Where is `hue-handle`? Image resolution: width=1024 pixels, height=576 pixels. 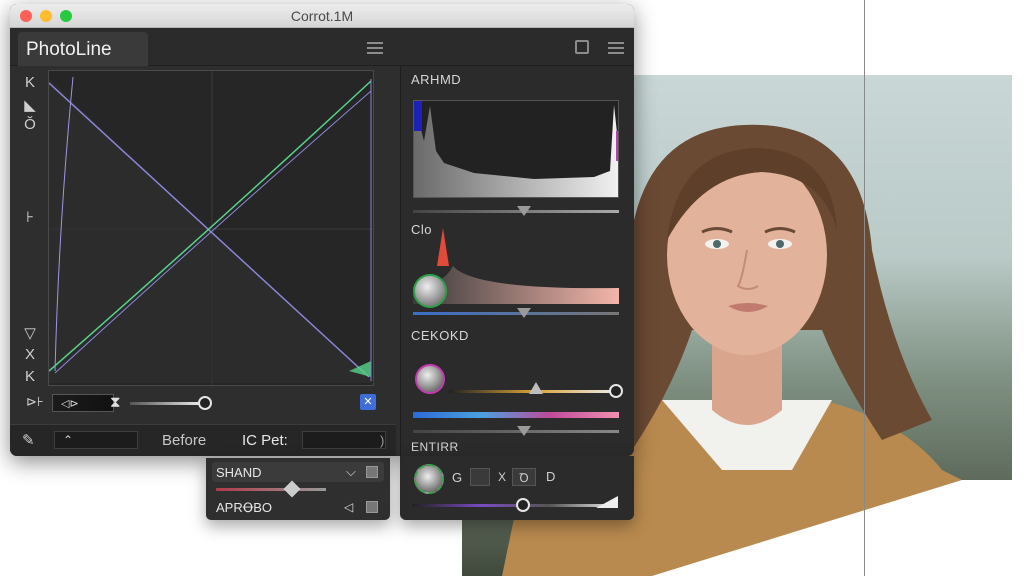
hue-handle is located at coordinates (524, 431).